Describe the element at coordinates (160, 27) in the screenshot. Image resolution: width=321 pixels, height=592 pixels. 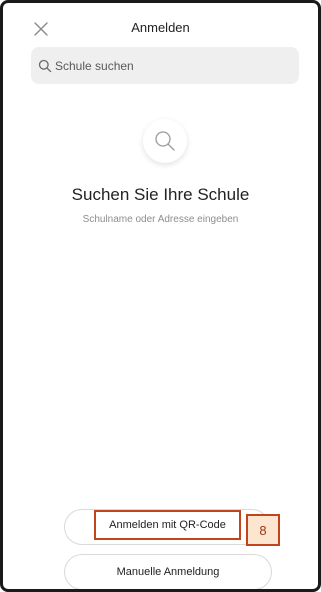
I see `page-title: Anmelden` at that location.